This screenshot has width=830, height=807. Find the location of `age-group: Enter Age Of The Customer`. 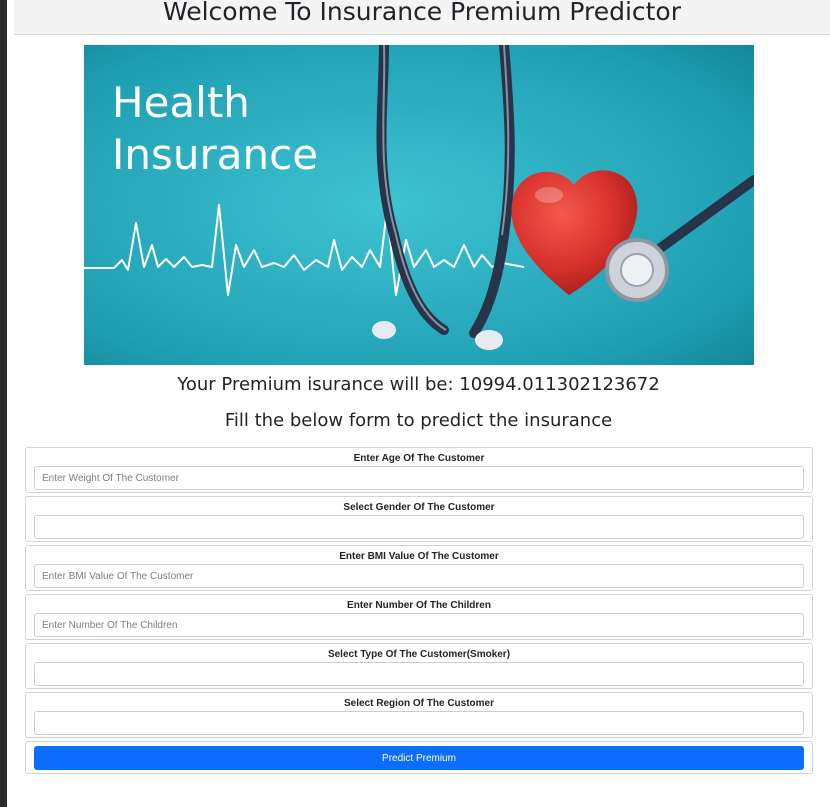

age-group: Enter Age Of The Customer is located at coordinates (419, 470).